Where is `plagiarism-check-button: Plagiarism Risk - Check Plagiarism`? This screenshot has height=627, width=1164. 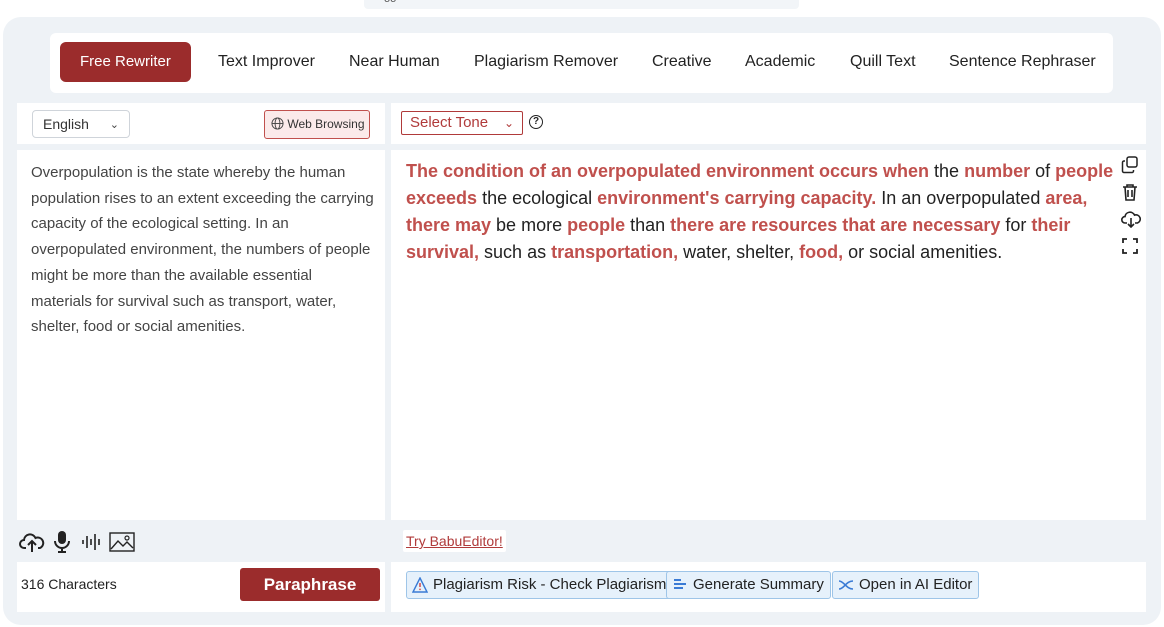 plagiarism-check-button: Plagiarism Risk - Check Plagiarism is located at coordinates (540, 585).